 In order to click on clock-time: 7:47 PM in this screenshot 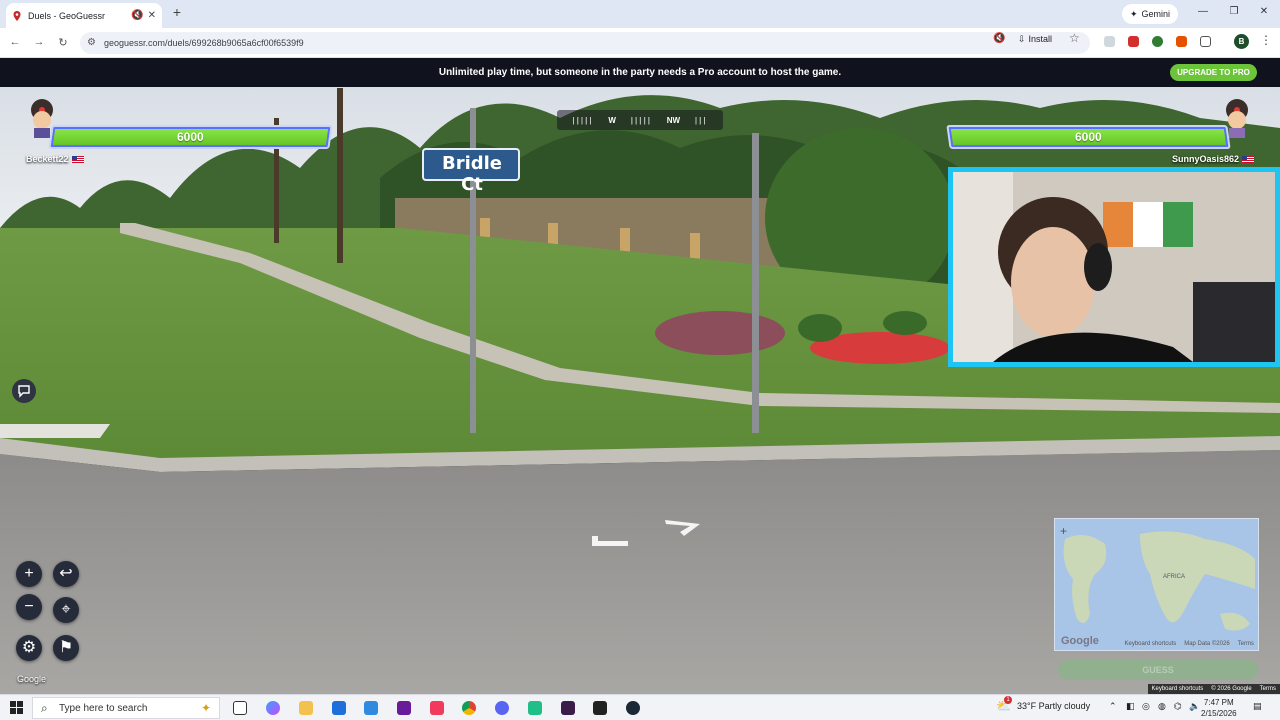, I will do `click(1218, 702)`.